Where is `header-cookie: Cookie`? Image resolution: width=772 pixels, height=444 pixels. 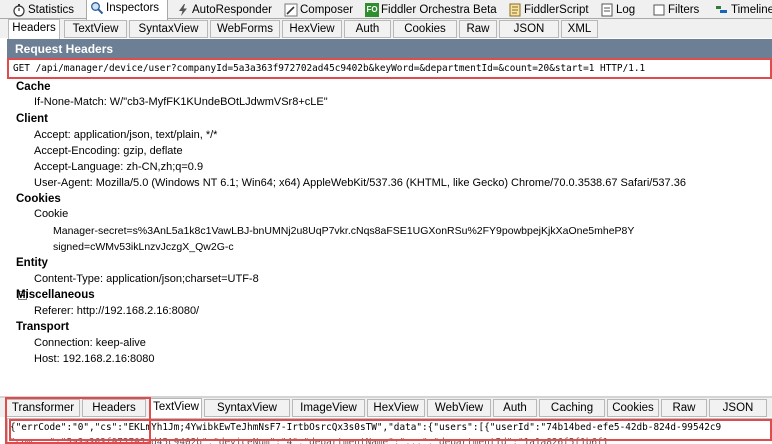
header-cookie: Cookie is located at coordinates (51, 214).